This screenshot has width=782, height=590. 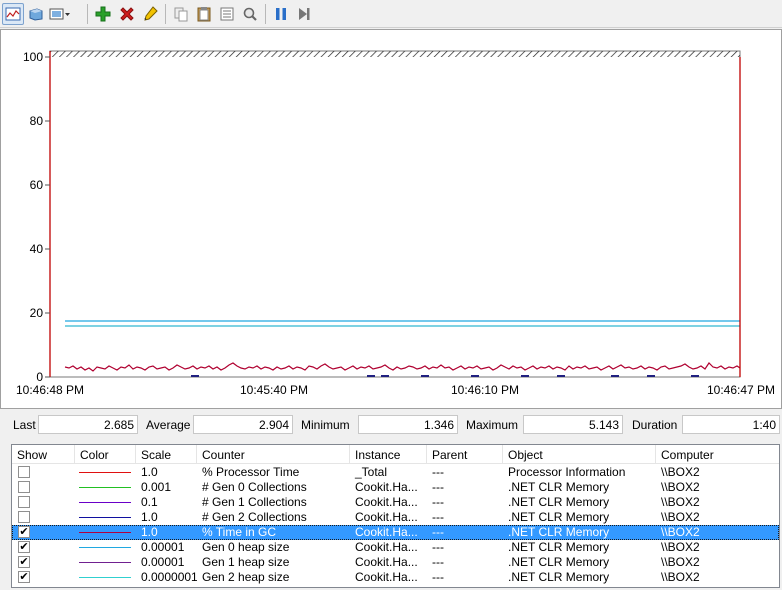 I want to click on highlight-button, so click(x=150, y=14).